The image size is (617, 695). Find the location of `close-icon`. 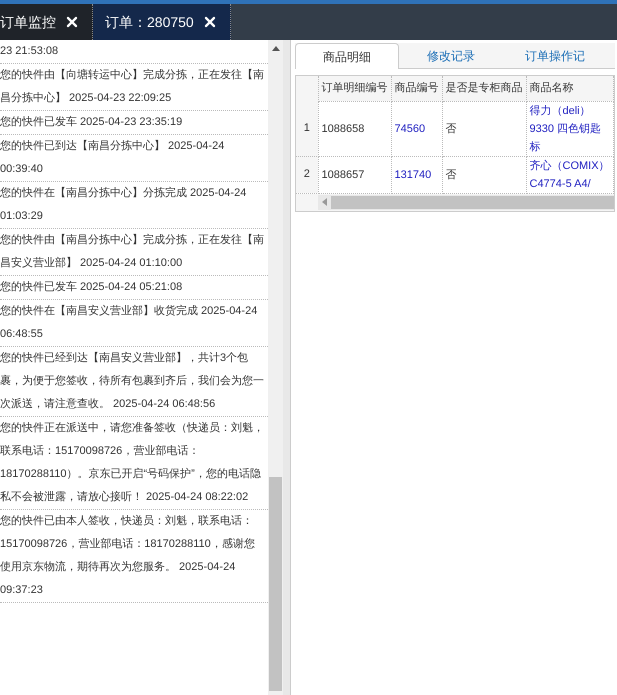

close-icon is located at coordinates (72, 22).